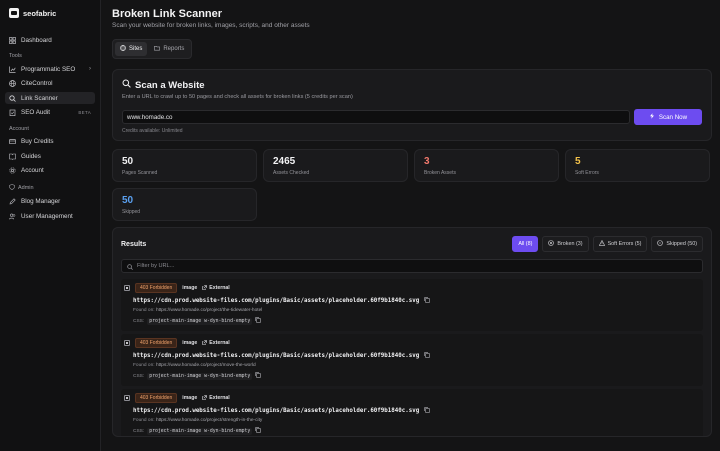 The height and width of the screenshot is (451, 720). I want to click on stat-value: 3, so click(427, 161).